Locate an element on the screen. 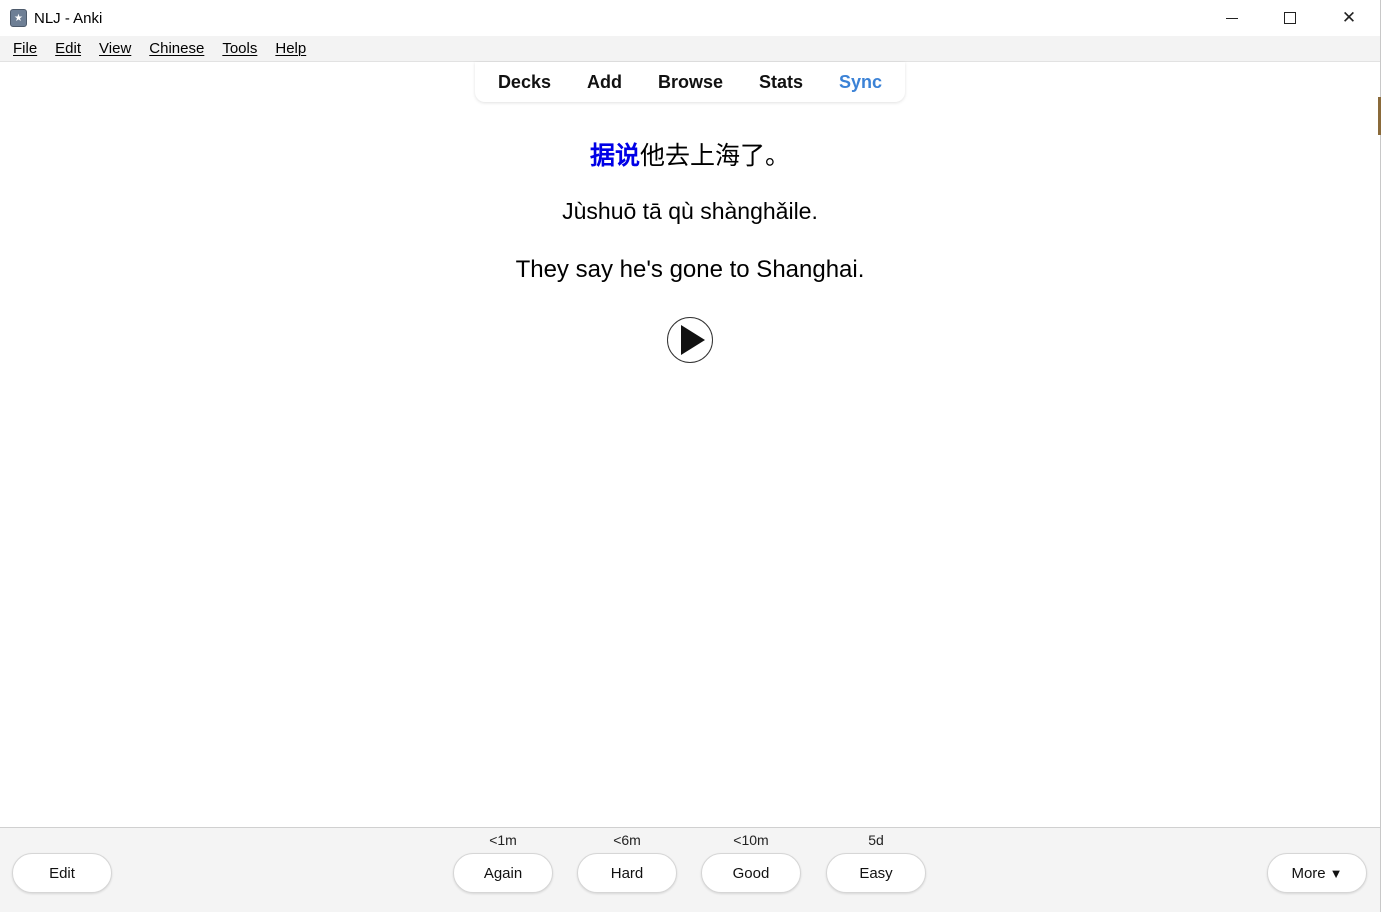 Image resolution: width=1381 pixels, height=912 pixels. main-toolbar: Decks Add Browse Stats Sync is located at coordinates (690, 82).